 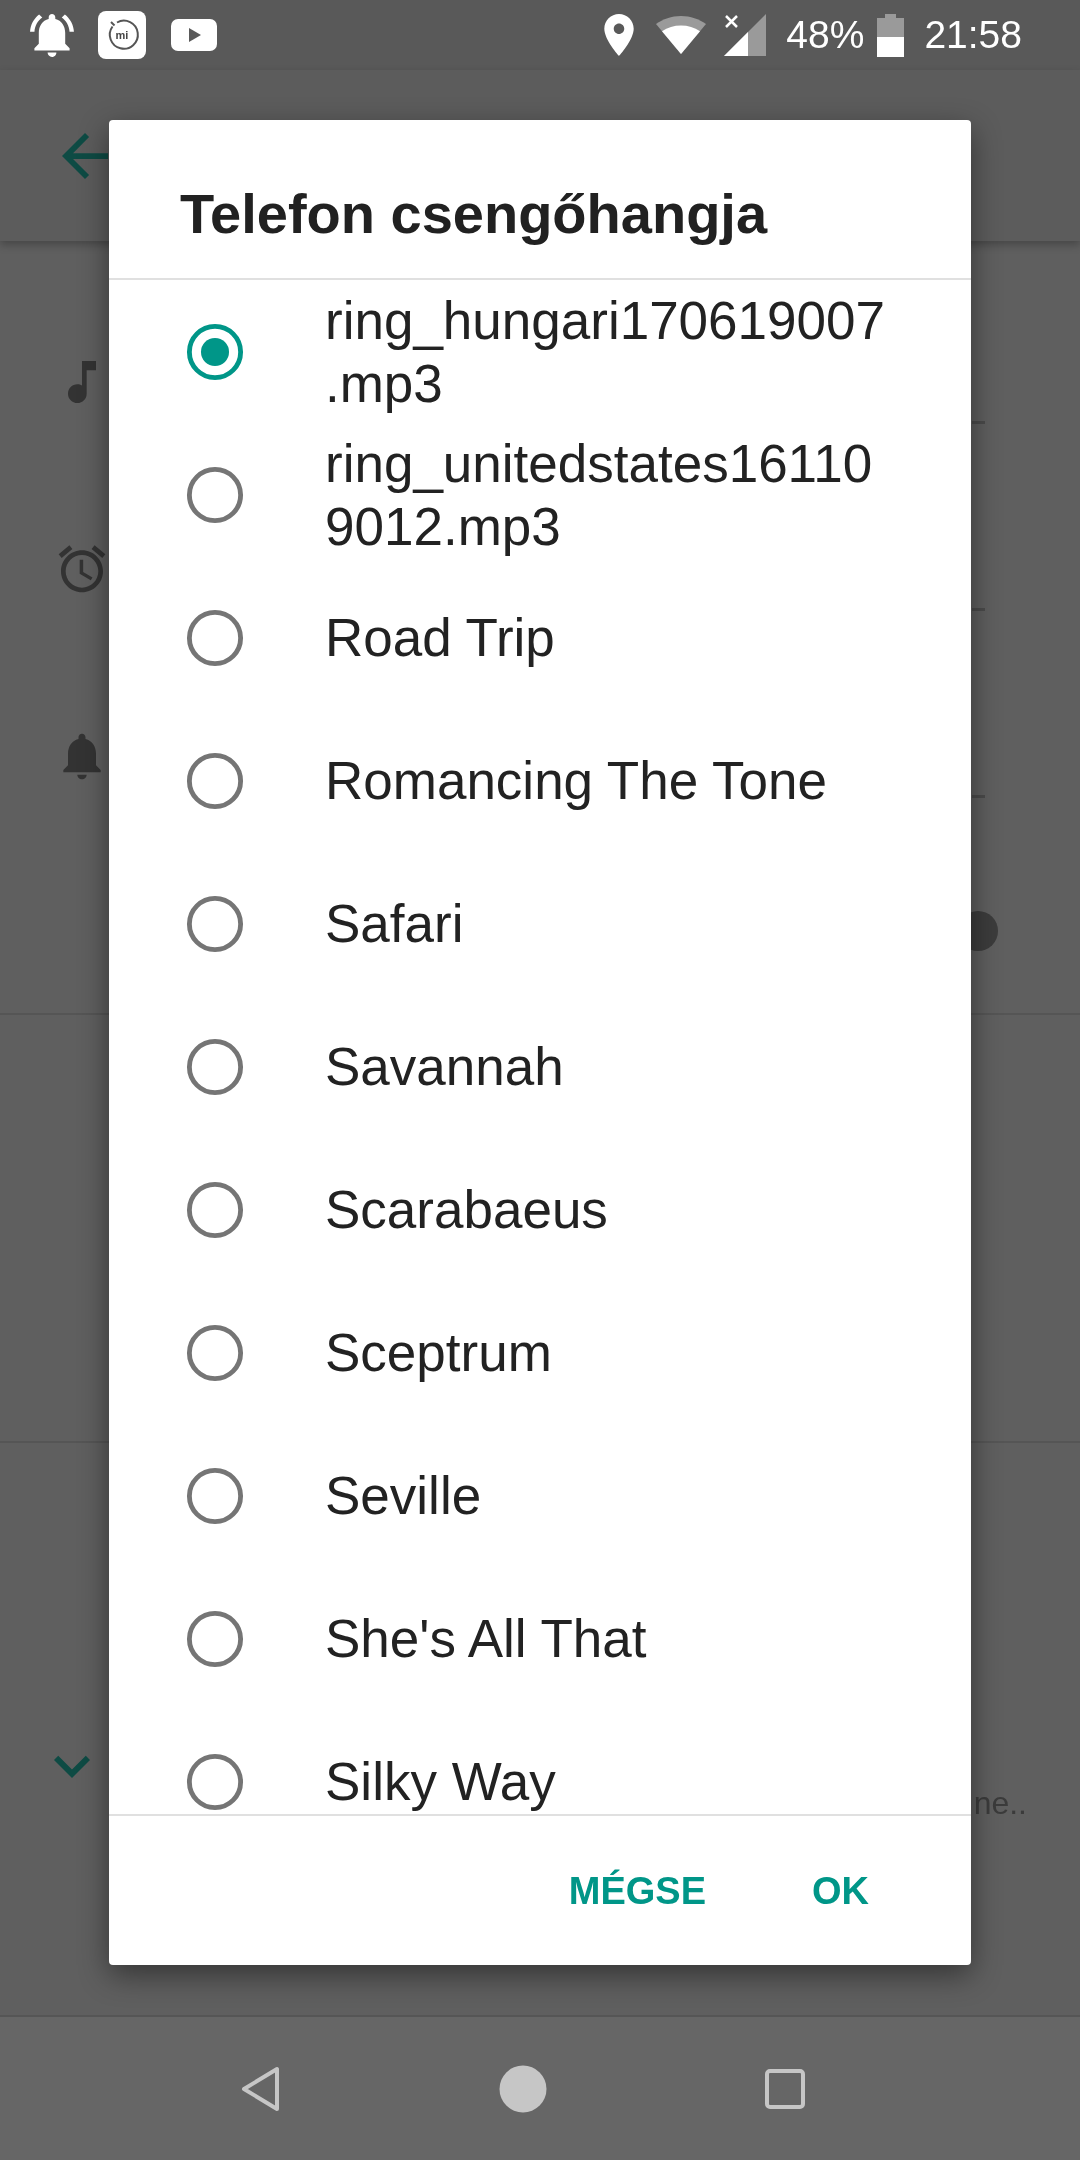 What do you see at coordinates (540, 1352) in the screenshot?
I see `ringtone-option: Sceptrum` at bounding box center [540, 1352].